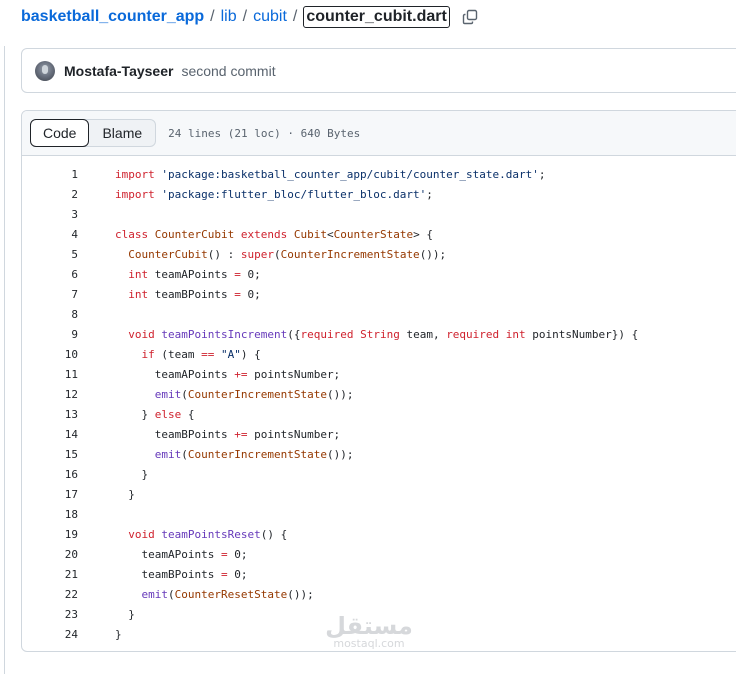 Image resolution: width=736 pixels, height=674 pixels. What do you see at coordinates (379, 454) in the screenshot?
I see `code-line: 15 emit(CounterIncrementState());` at bounding box center [379, 454].